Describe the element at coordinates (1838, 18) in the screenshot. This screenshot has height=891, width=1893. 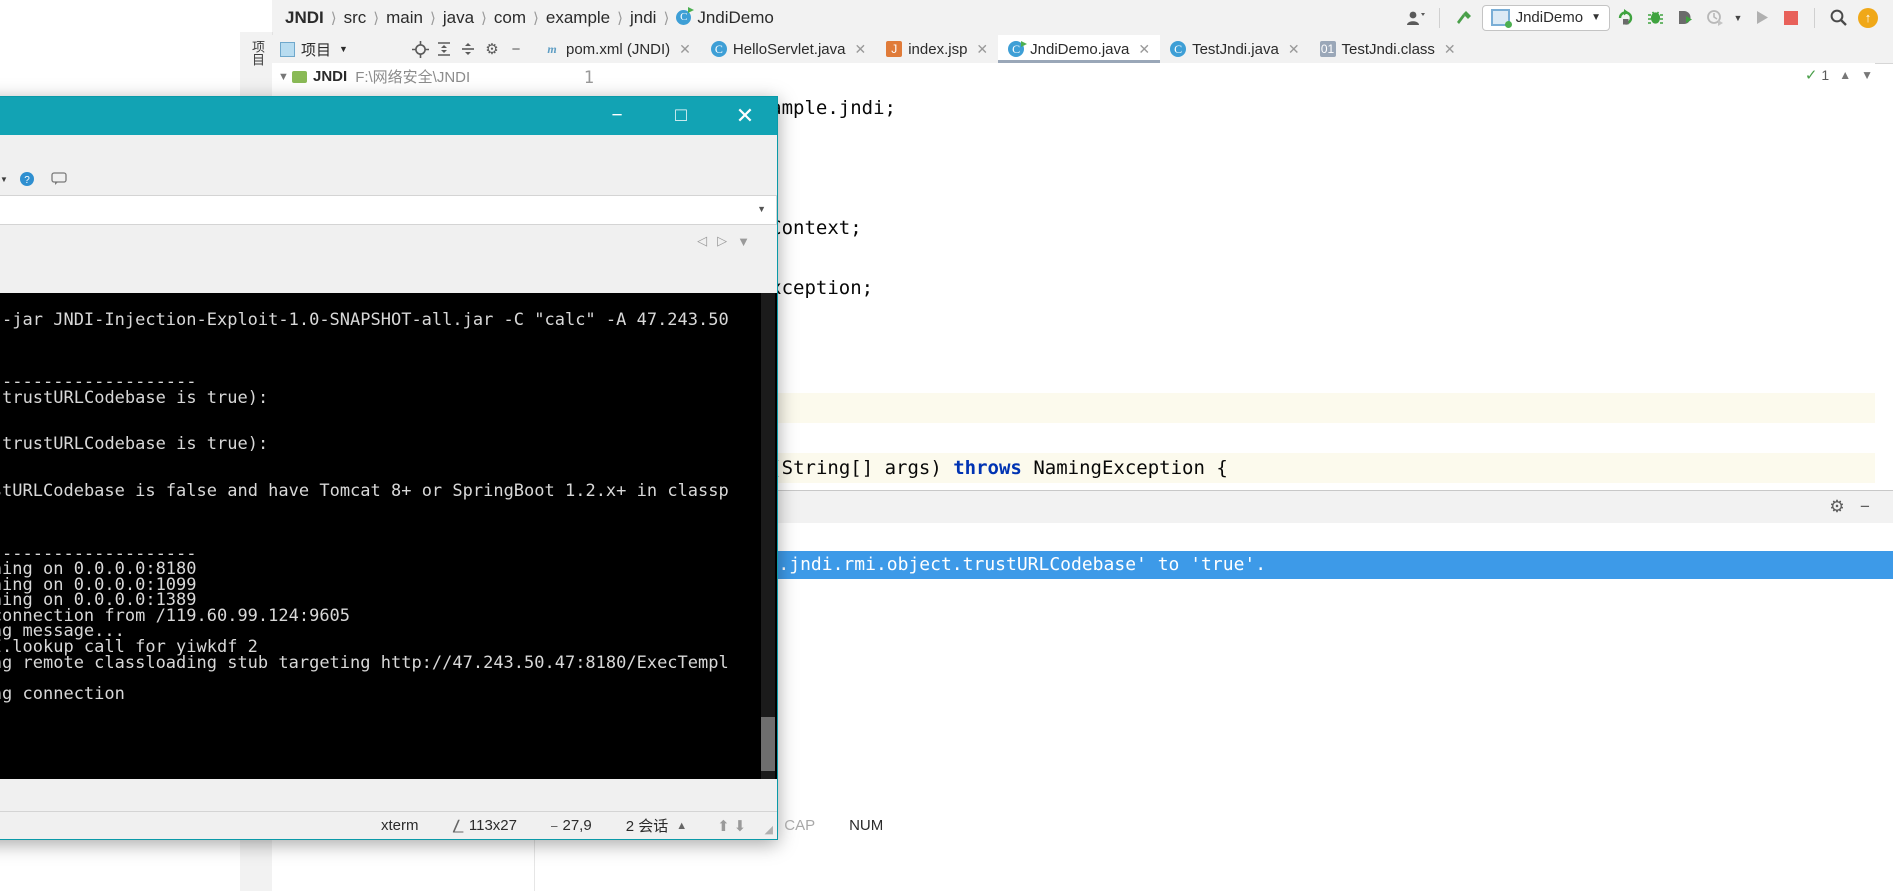
I see `search-everywhere-icon` at that location.